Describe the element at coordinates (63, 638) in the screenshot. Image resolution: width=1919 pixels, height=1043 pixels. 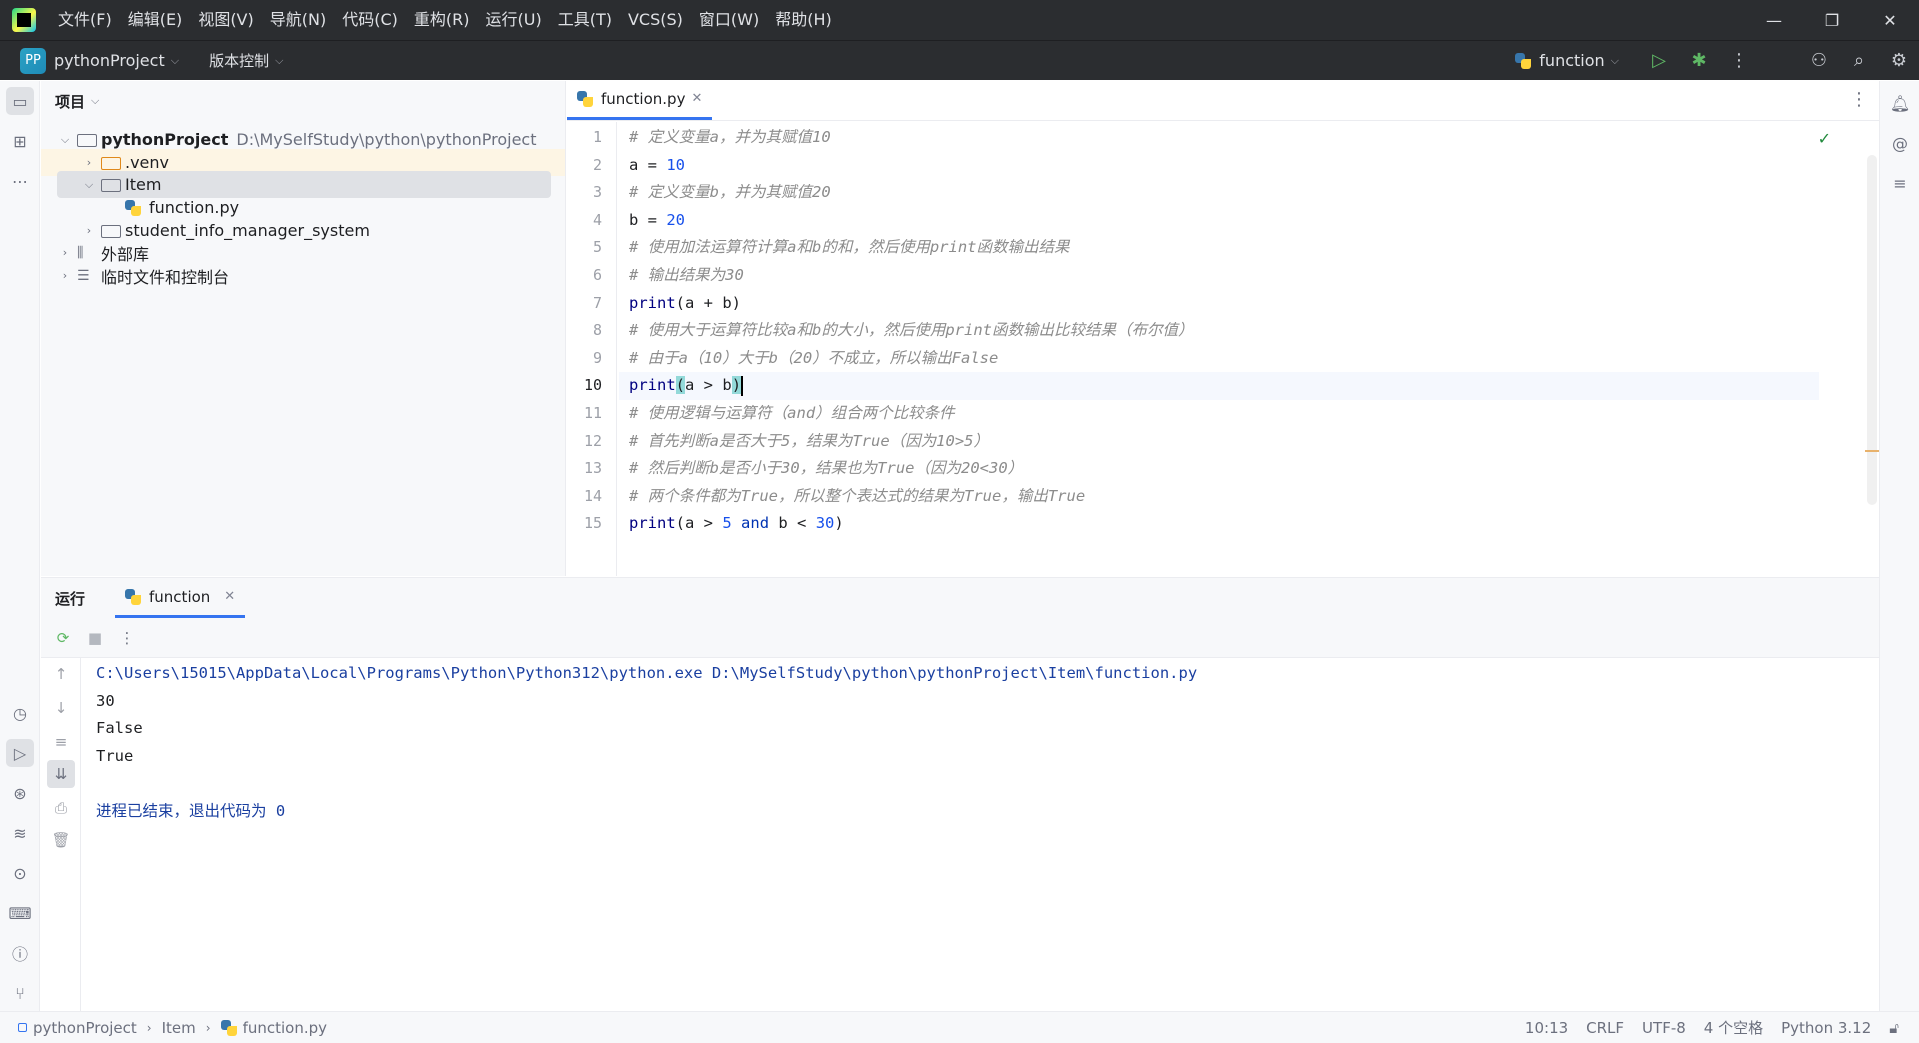
I see `rerun-icon: ⟳` at that location.